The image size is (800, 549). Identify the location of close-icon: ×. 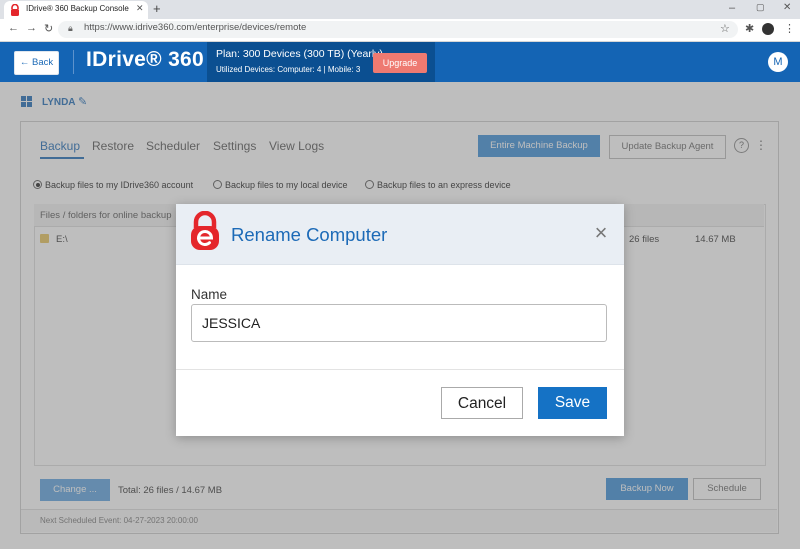
(601, 233).